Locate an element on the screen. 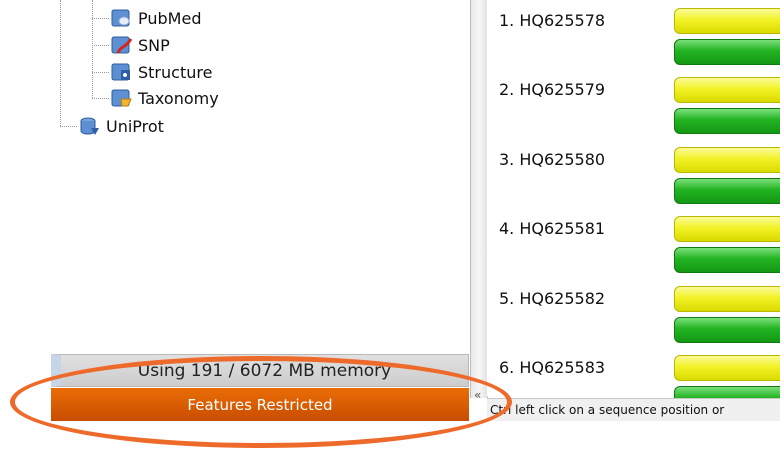 The height and width of the screenshot is (454, 780). sequence-row-label: 2. HQ625579 is located at coordinates (552, 89).